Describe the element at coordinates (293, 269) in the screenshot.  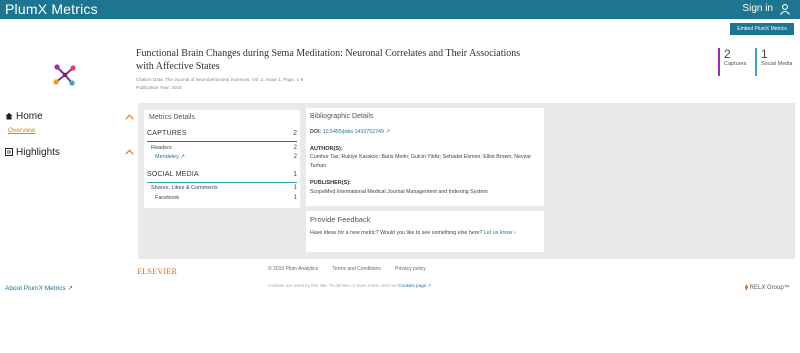
I see `copyright-text: © 2019 Plum Analytics` at that location.